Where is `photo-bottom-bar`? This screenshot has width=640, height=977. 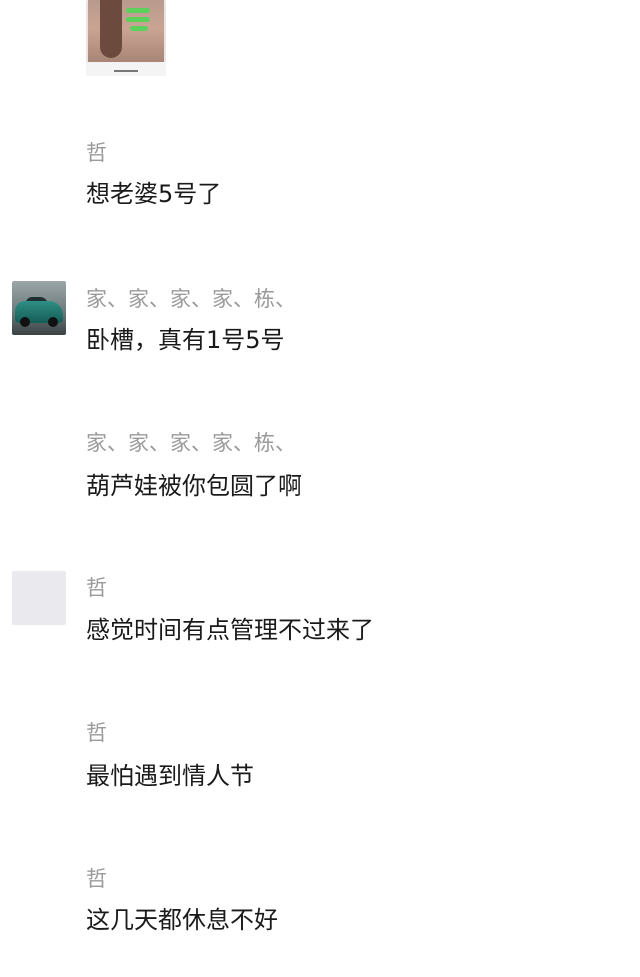 photo-bottom-bar is located at coordinates (126, 69).